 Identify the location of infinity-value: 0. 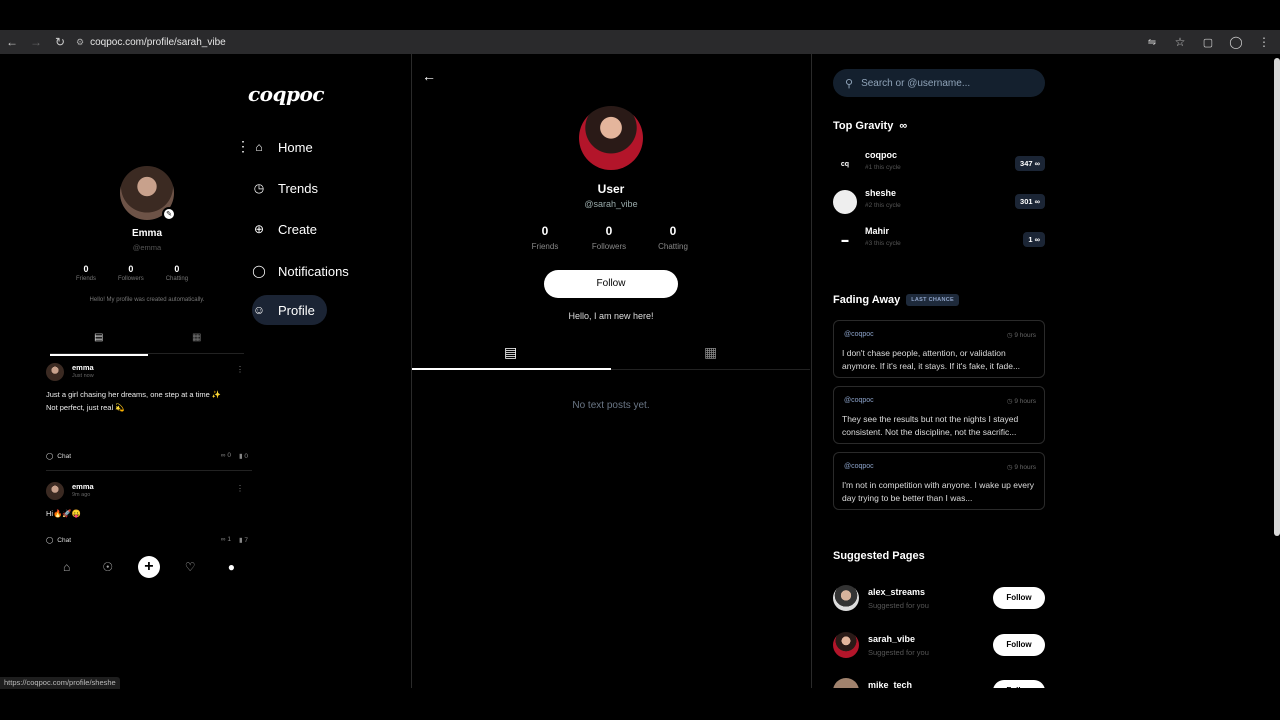
(229, 455).